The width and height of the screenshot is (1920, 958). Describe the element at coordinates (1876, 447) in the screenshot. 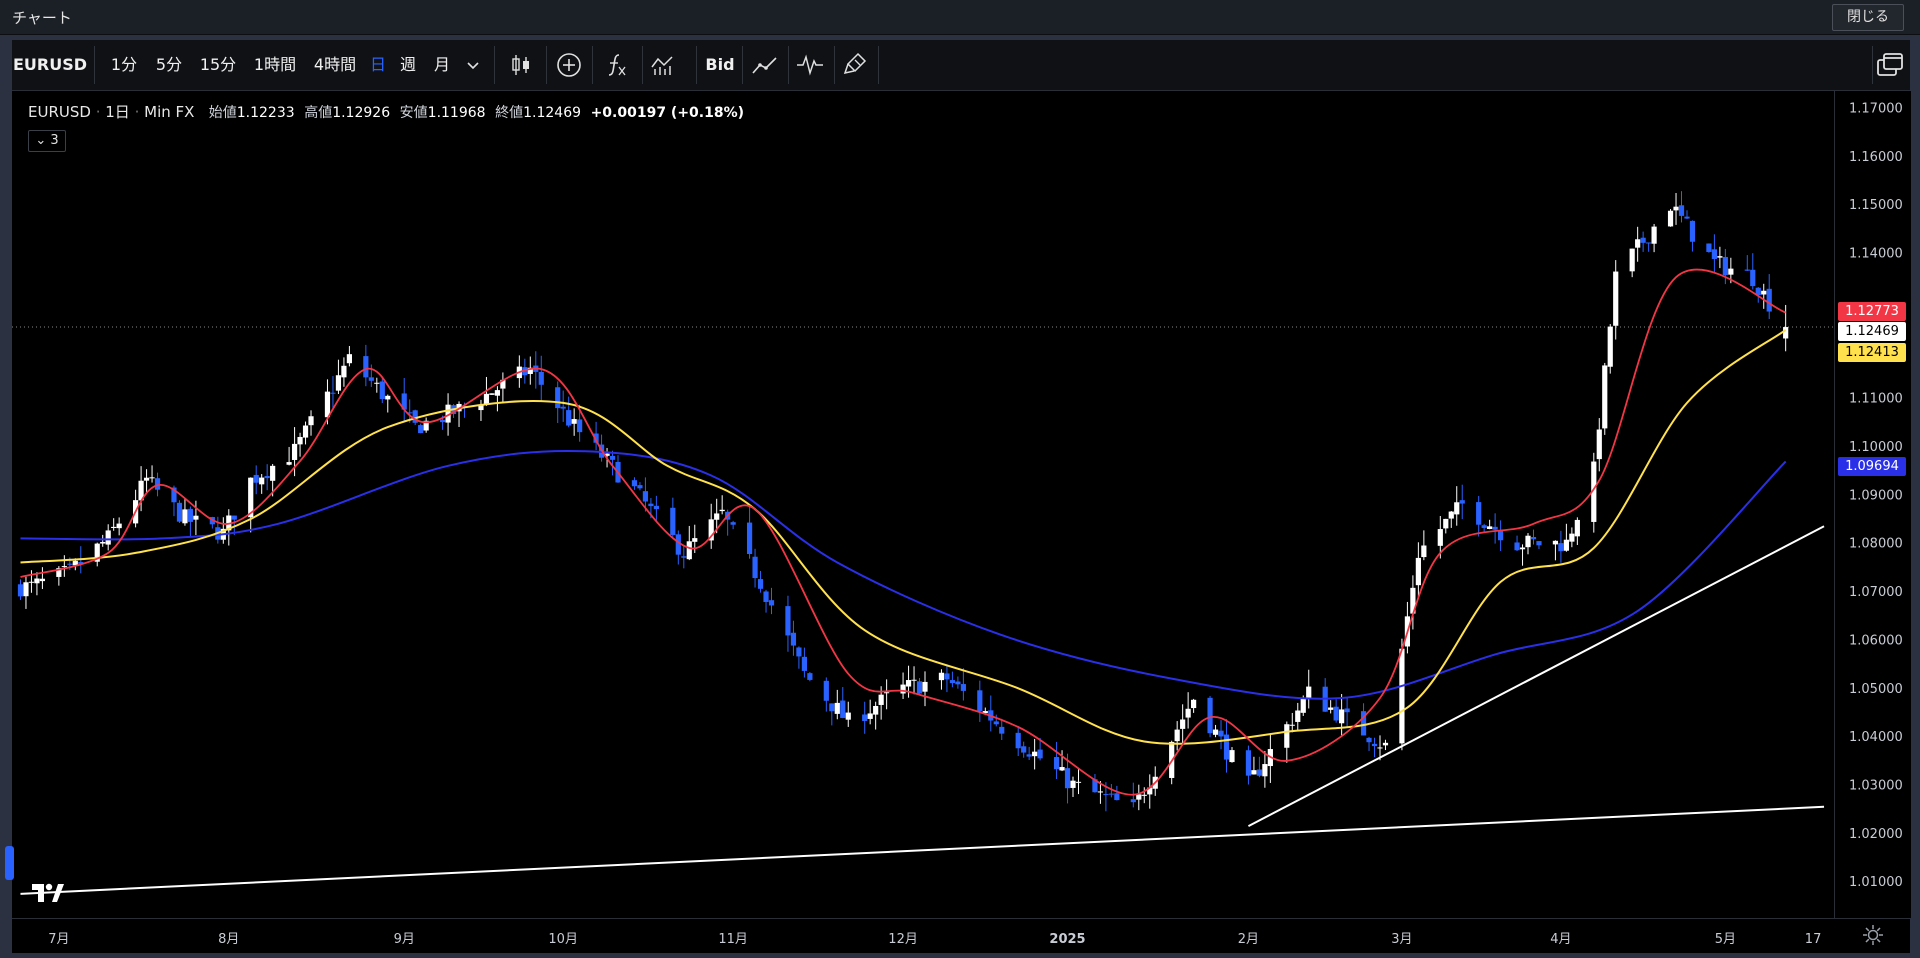

I see `price-axis-tick: 1.10000` at that location.